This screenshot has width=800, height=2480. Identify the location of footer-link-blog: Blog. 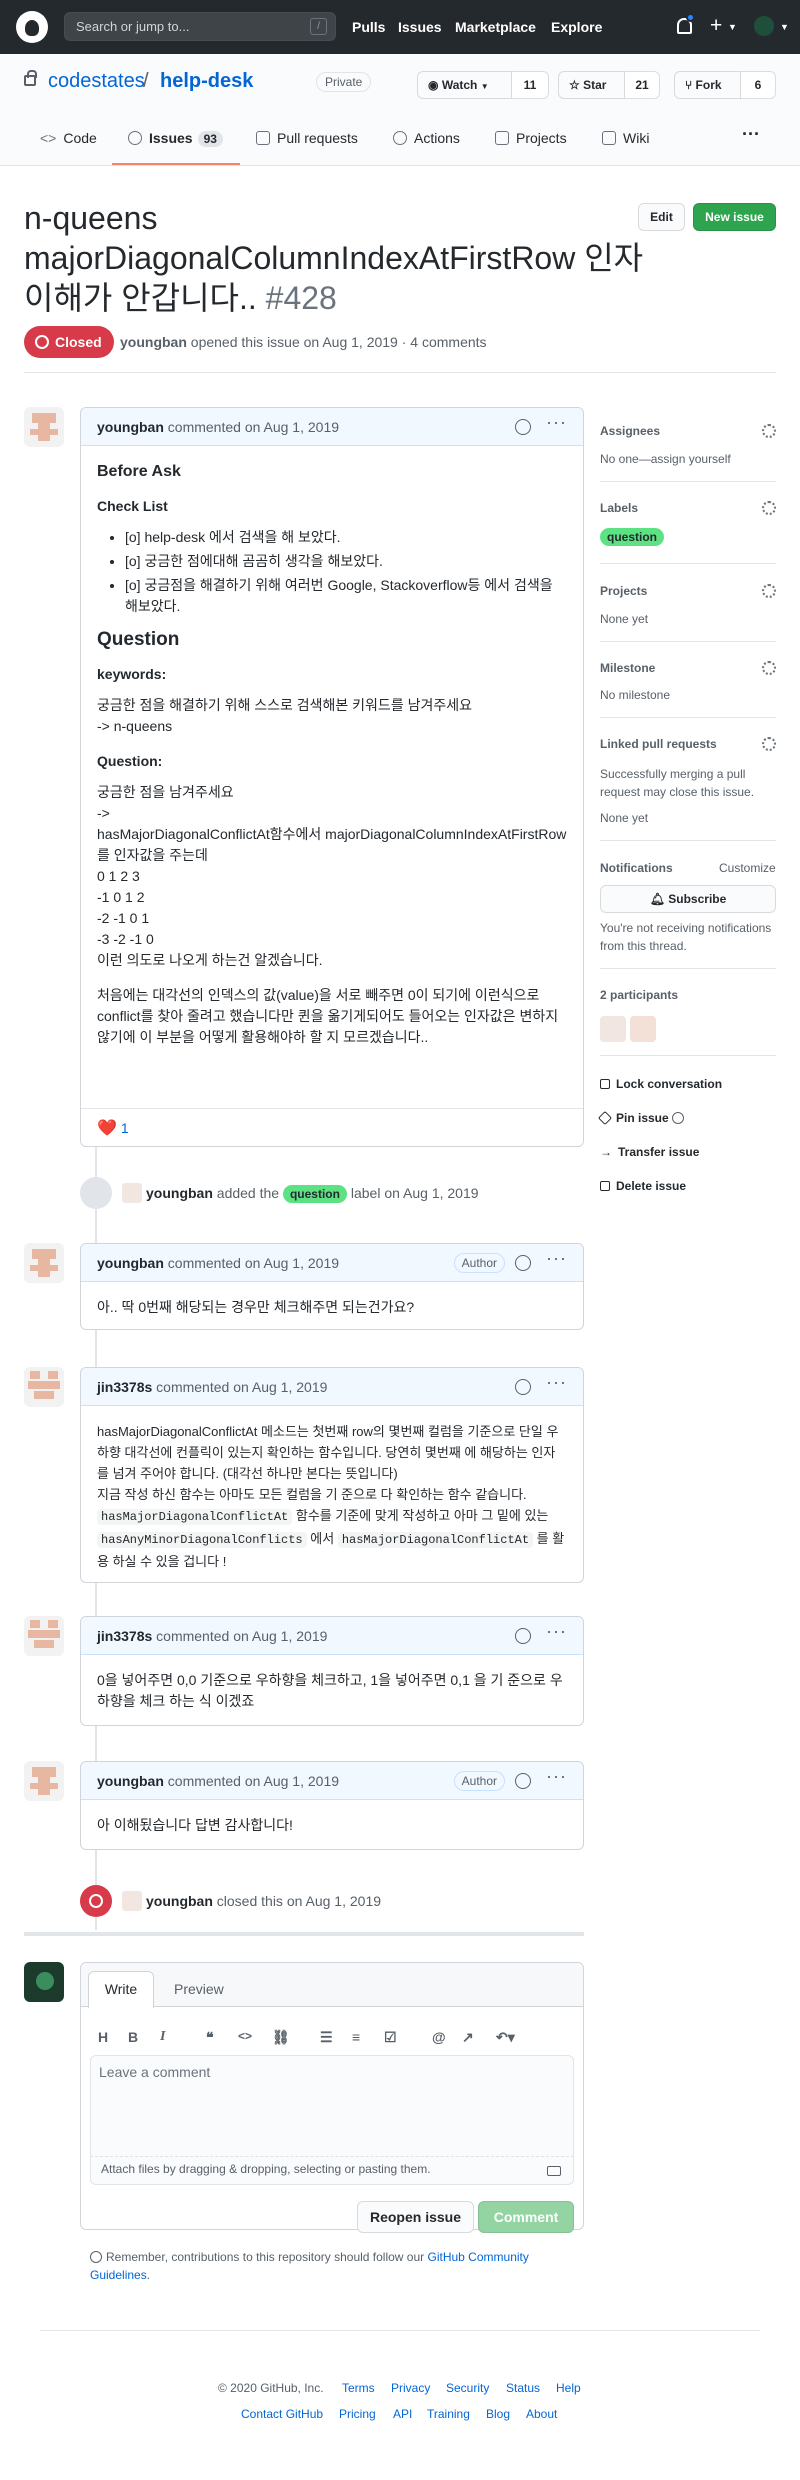
(498, 2414).